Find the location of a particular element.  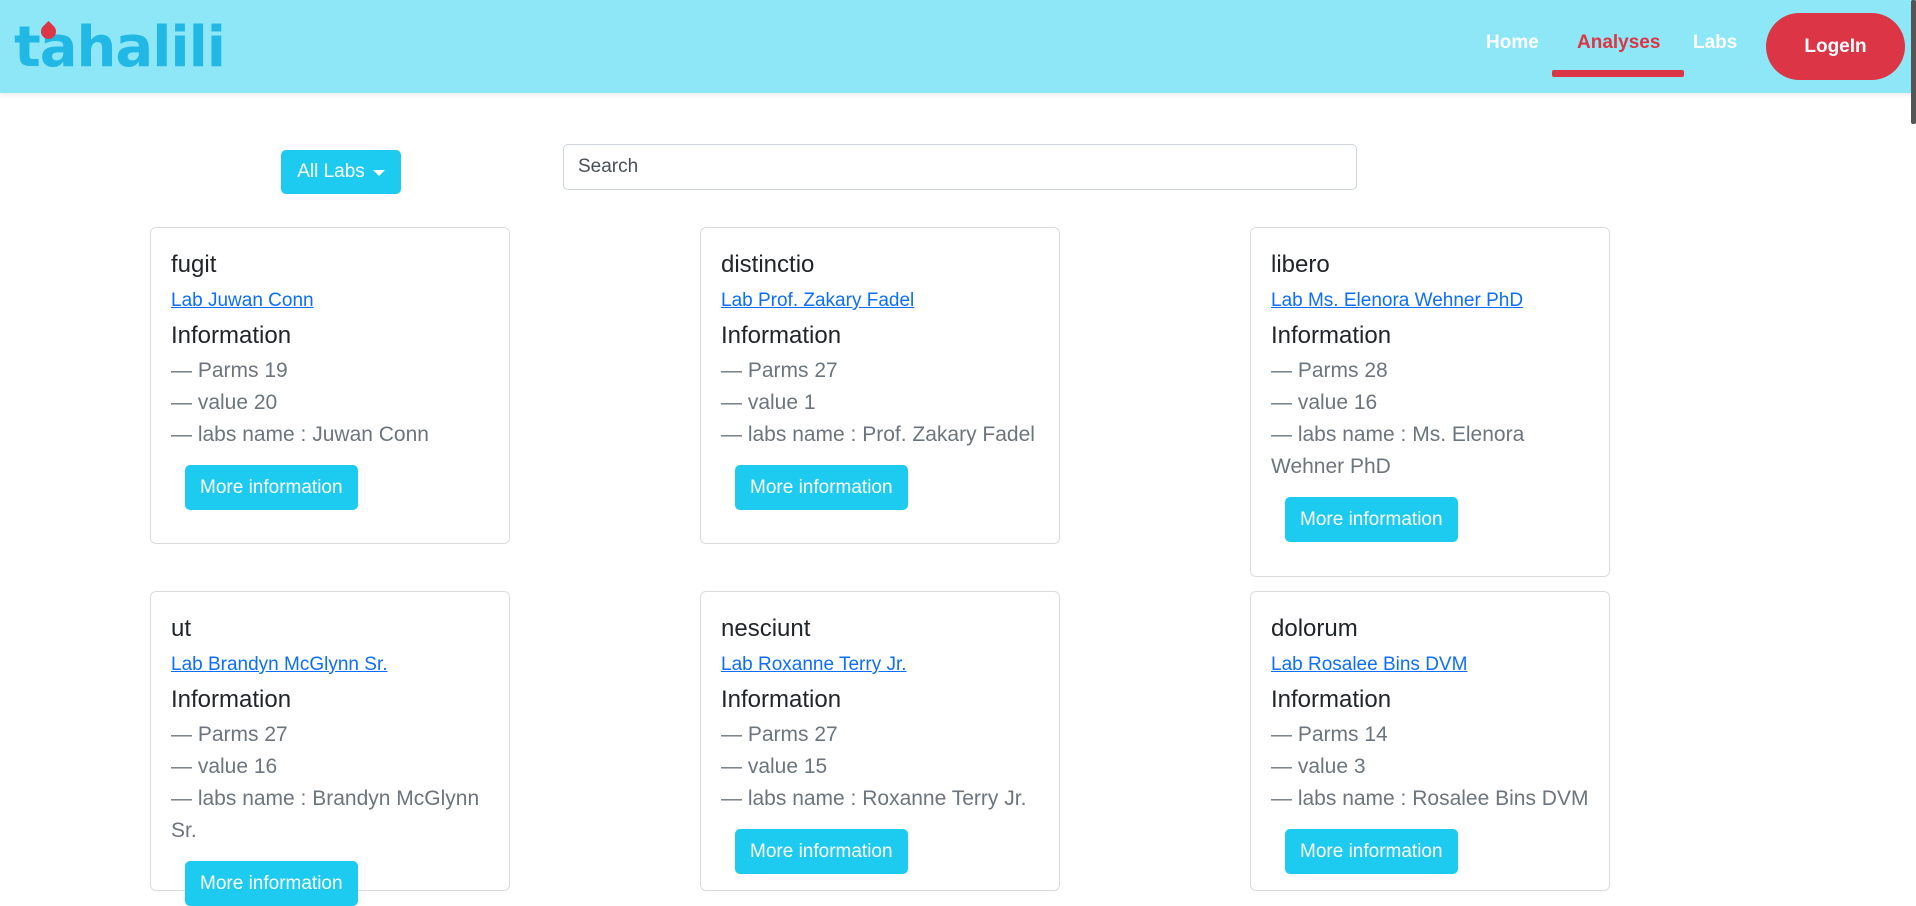

labs-filter-dropdown: All Labs is located at coordinates (341, 172).